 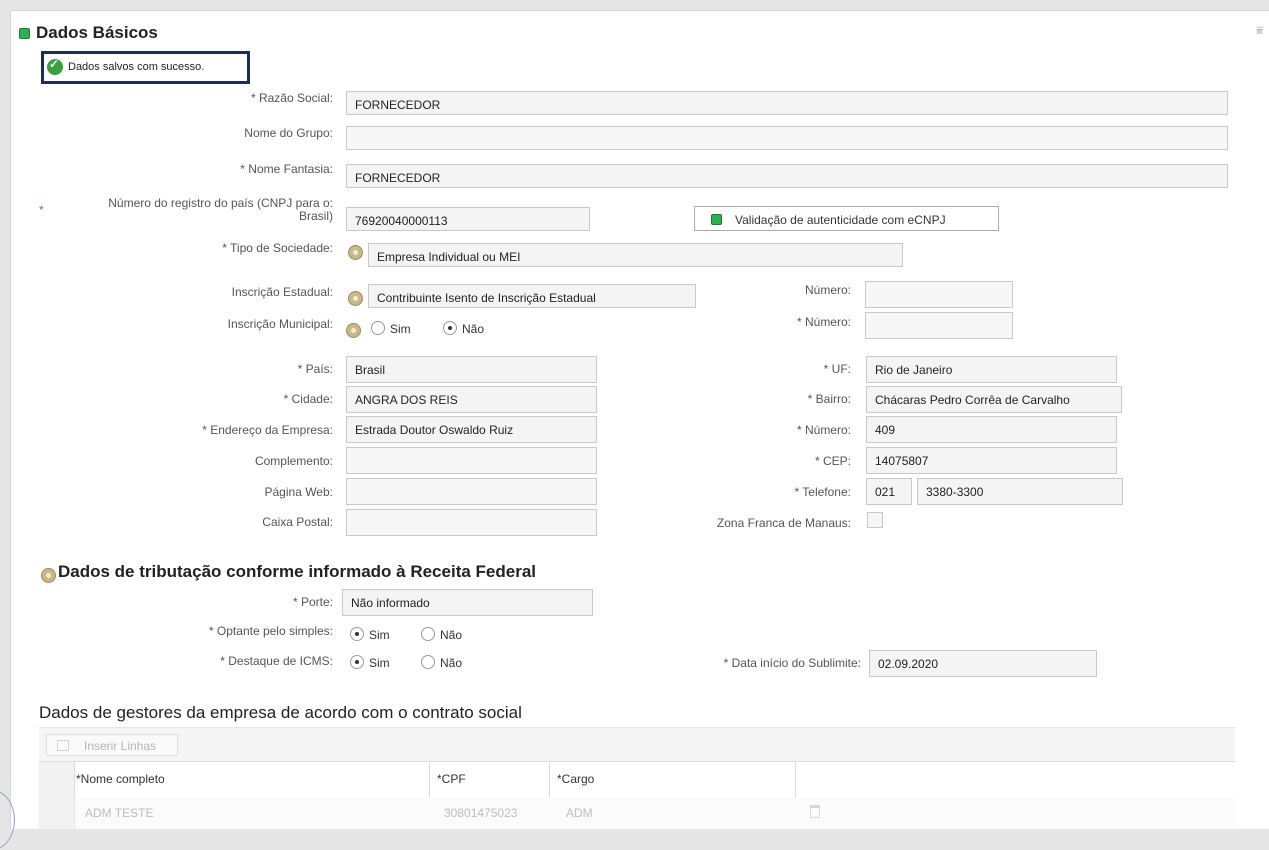 What do you see at coordinates (840, 220) in the screenshot?
I see `validacao-button-label: Validação de autenticidade com eCNPJ` at bounding box center [840, 220].